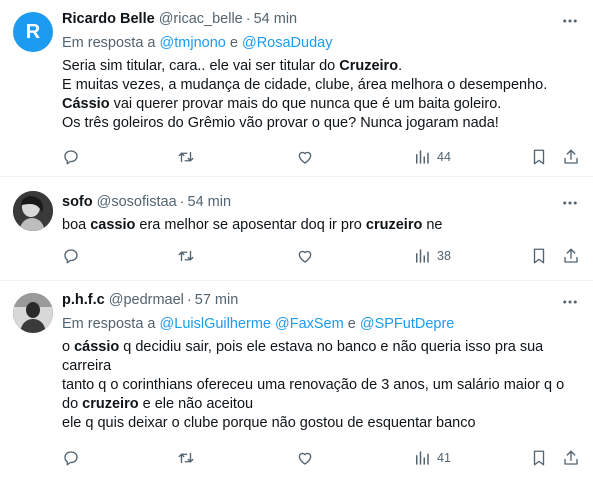 The width and height of the screenshot is (593, 479). I want to click on tweet-header: Ricardo Belle @ricac_belle · 54 min, so click(179, 19).